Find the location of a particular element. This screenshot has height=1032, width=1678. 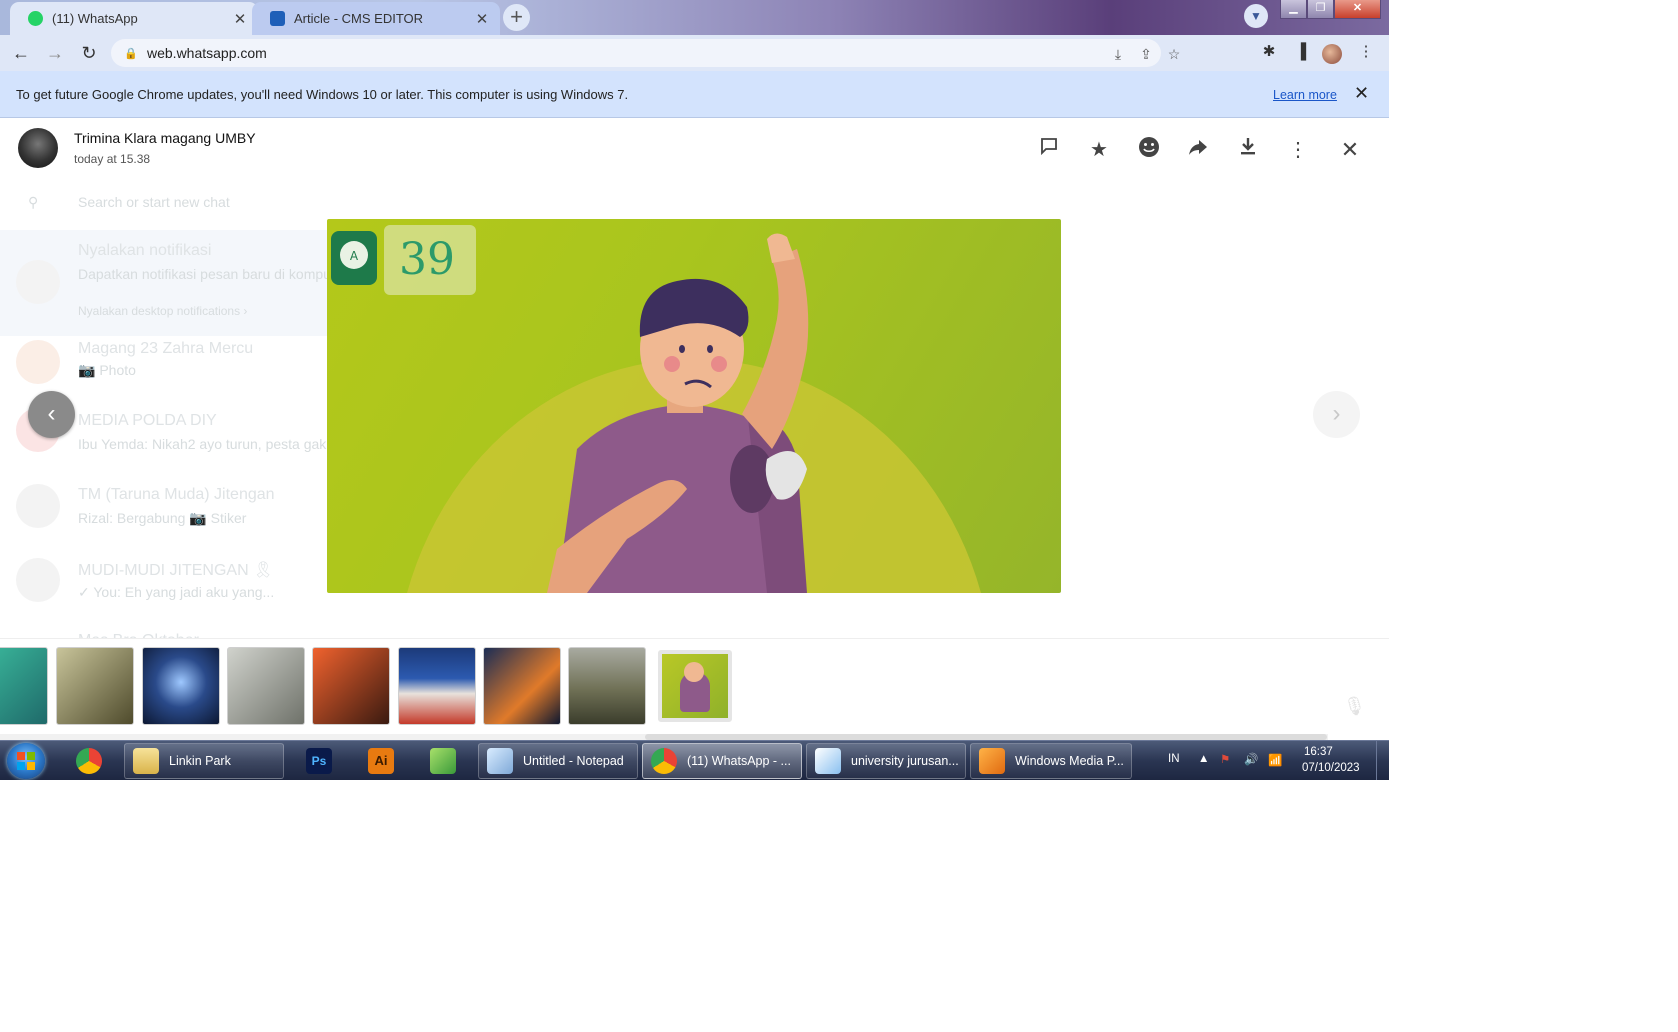

infobar-close-icon: ✕ is located at coordinates (1361, 93).